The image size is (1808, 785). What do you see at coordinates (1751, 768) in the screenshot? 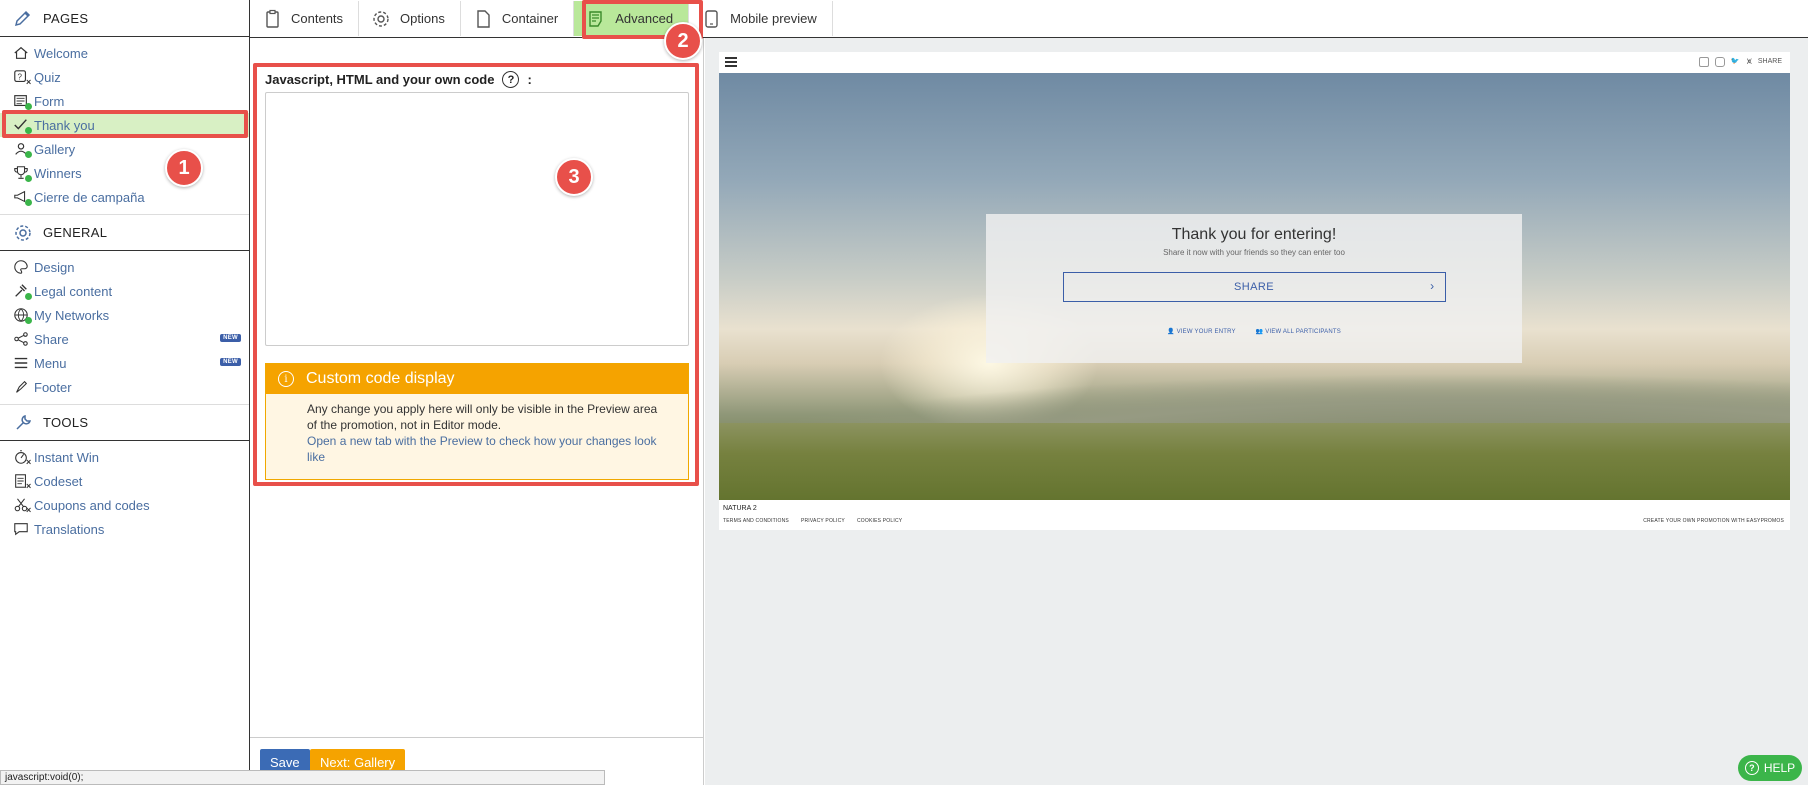
I see `help-icon: ?` at bounding box center [1751, 768].